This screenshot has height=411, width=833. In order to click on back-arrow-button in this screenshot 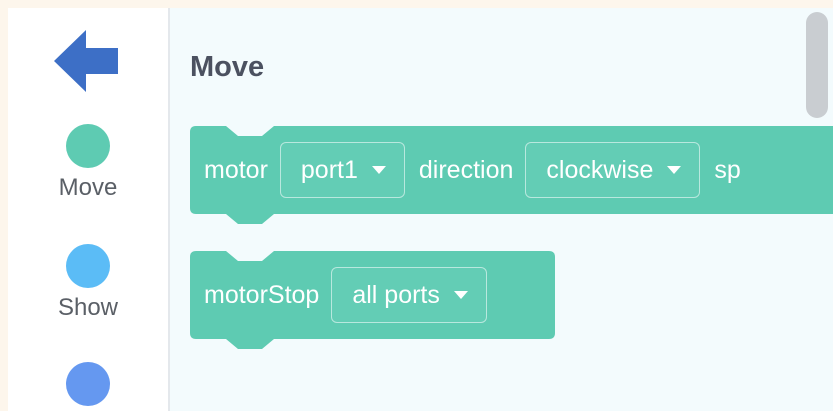, I will do `click(87, 61)`.